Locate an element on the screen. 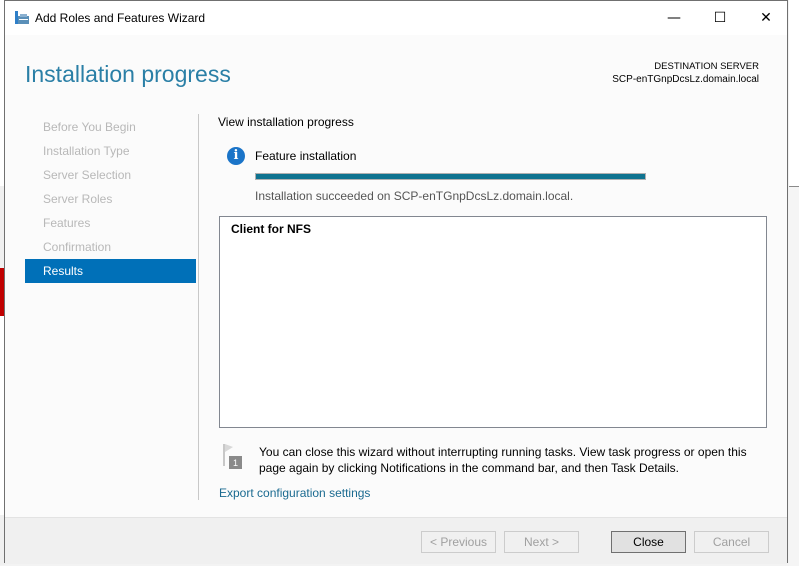  close-window-button: ✕ is located at coordinates (766, 18).